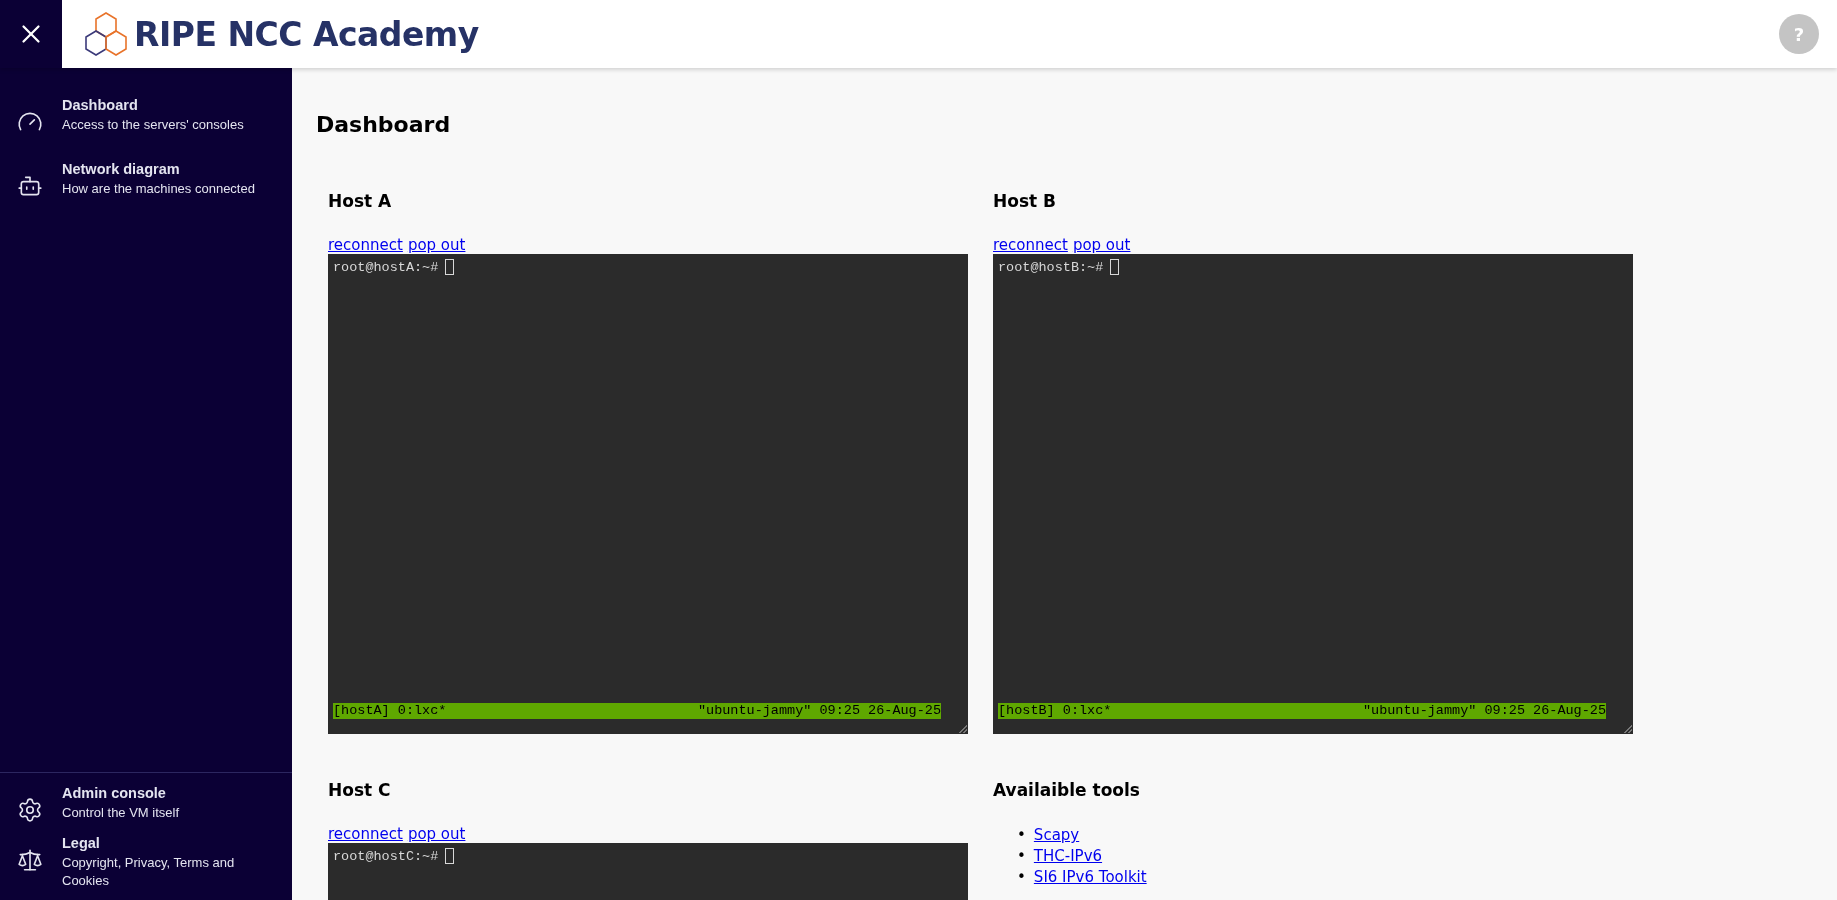 Image resolution: width=1837 pixels, height=900 pixels. I want to click on tool-link: SI6 IPv6 Toolkit, so click(1090, 877).